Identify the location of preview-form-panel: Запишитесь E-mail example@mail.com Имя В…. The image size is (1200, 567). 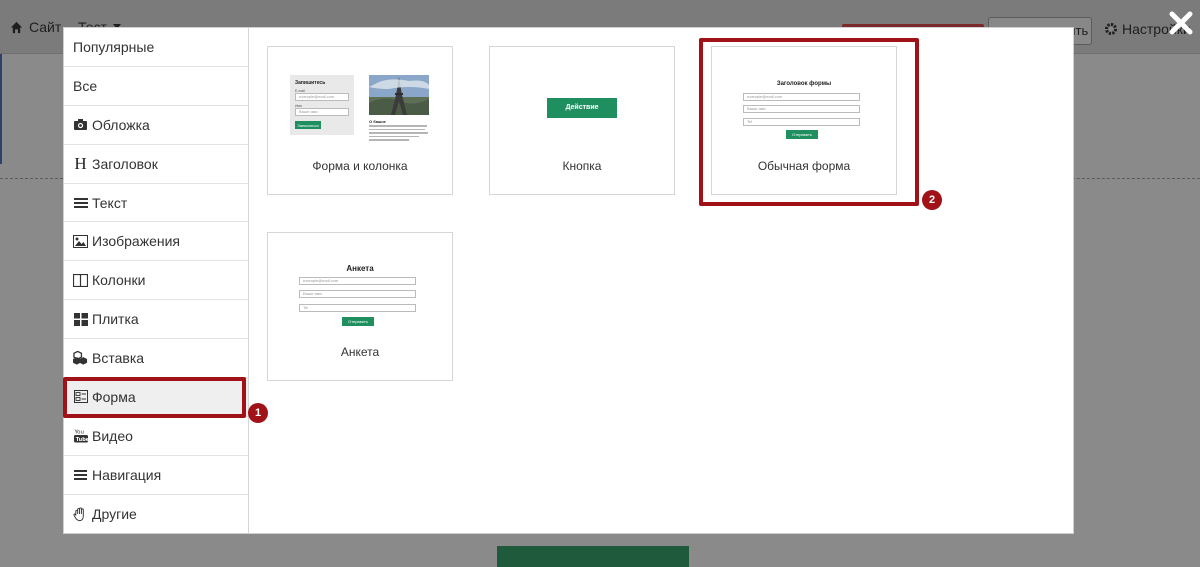
(322, 105).